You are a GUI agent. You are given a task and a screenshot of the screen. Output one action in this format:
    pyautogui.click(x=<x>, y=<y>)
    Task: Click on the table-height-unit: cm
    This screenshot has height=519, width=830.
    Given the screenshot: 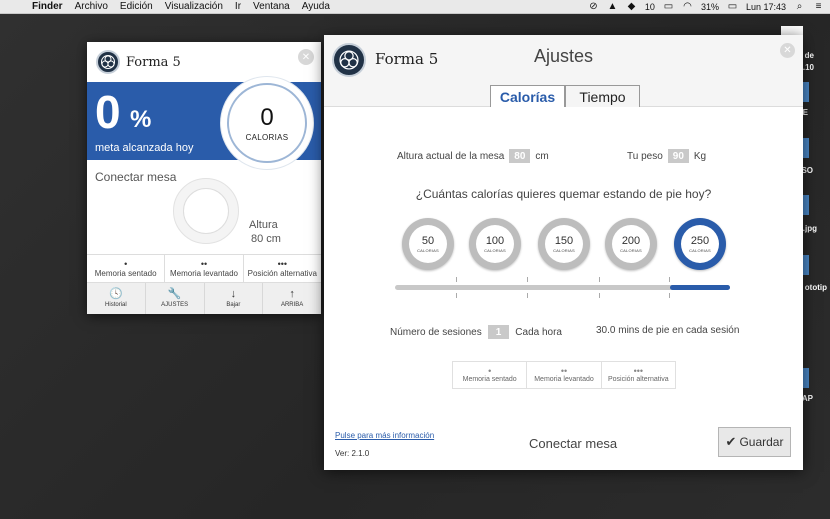 What is the action you would take?
    pyautogui.click(x=542, y=156)
    